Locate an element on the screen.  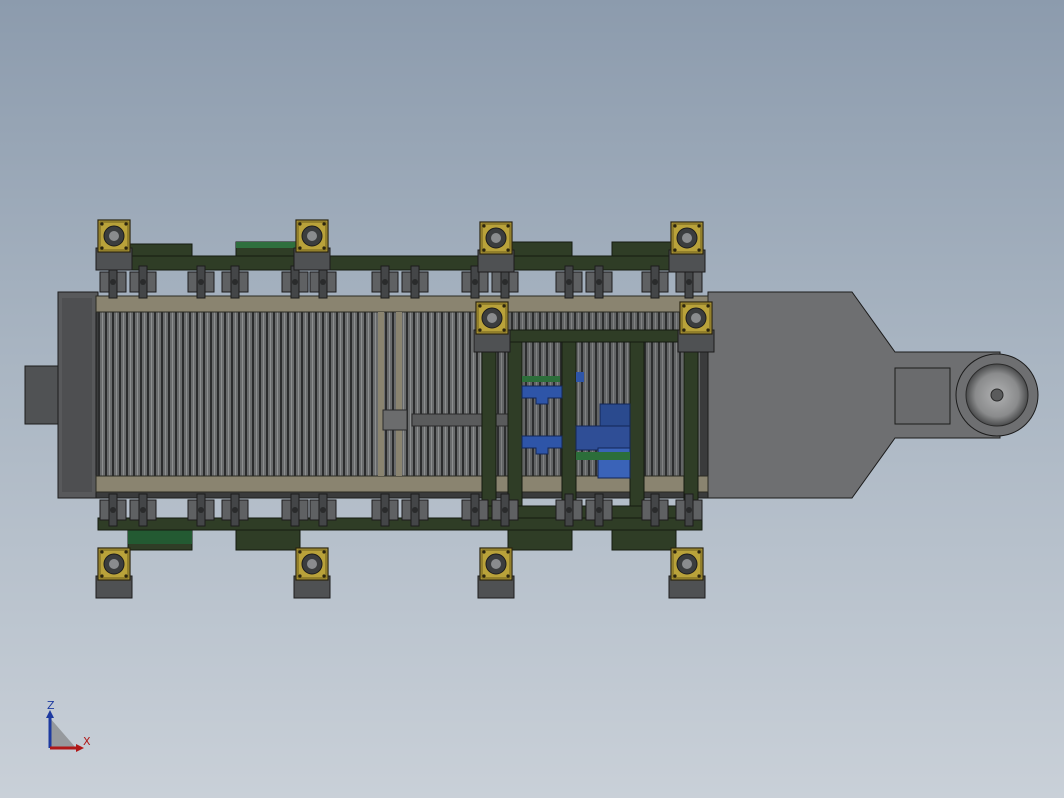
axis-x-label: X is located at coordinates (87, 741).